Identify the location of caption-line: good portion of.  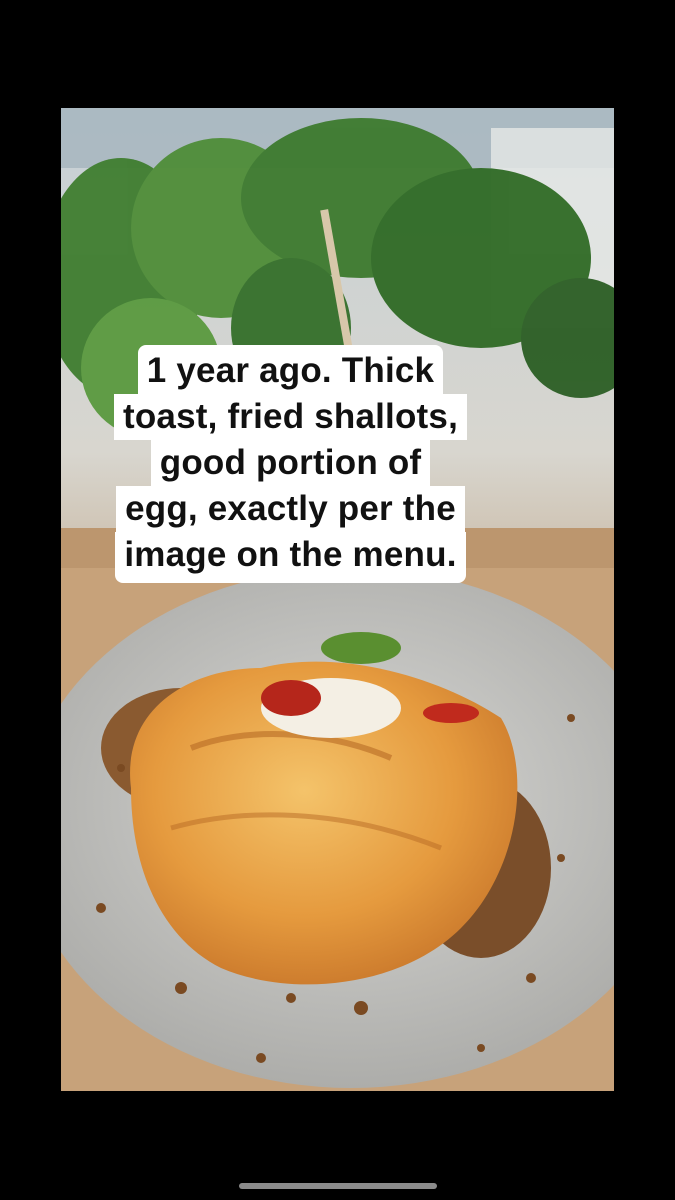
(290, 463).